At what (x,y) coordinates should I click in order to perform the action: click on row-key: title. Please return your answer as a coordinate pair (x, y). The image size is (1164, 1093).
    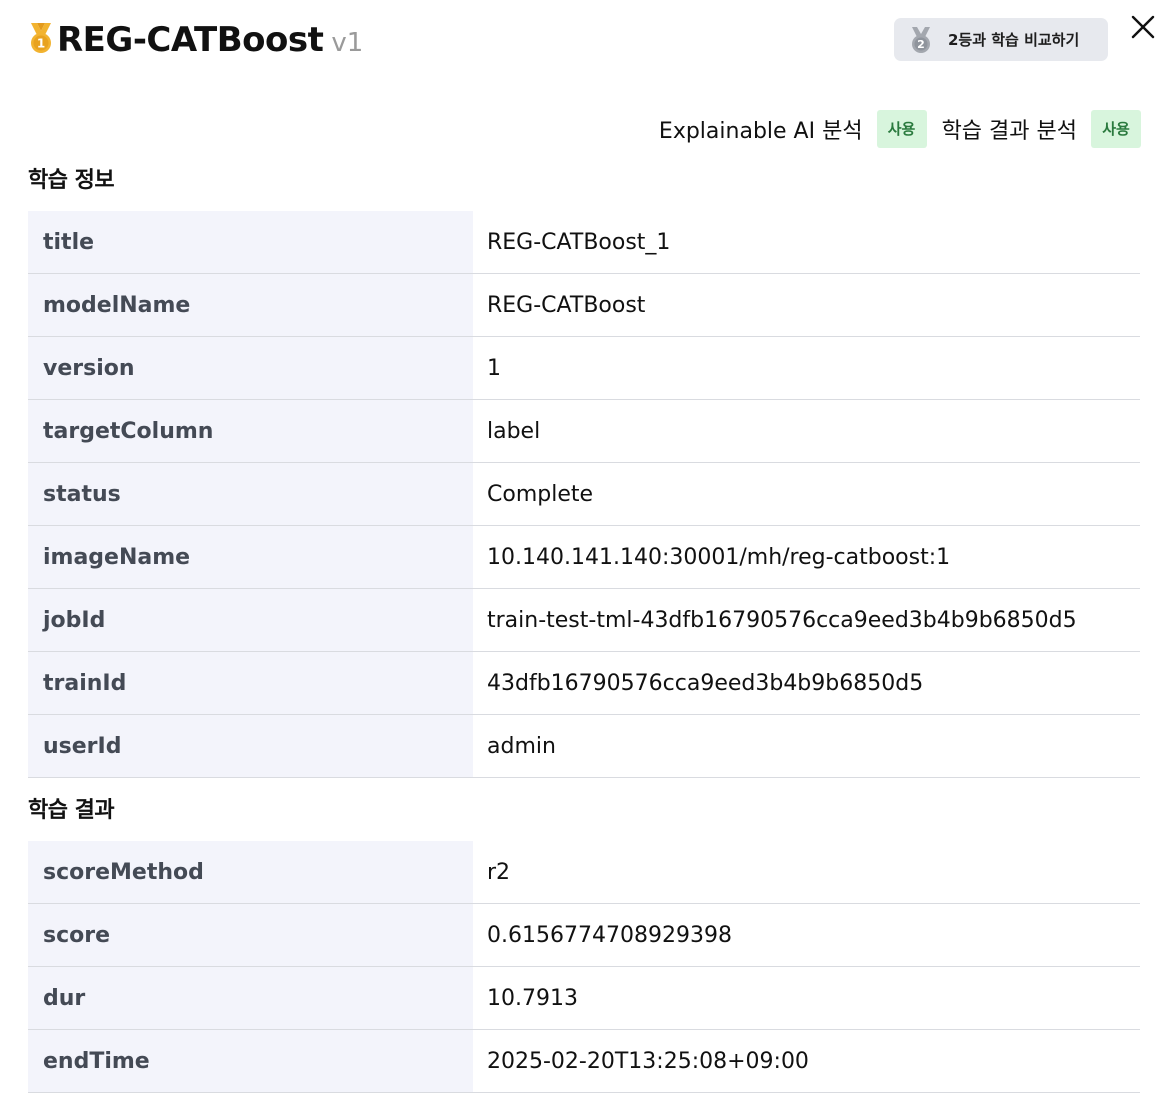
    Looking at the image, I should click on (250, 242).